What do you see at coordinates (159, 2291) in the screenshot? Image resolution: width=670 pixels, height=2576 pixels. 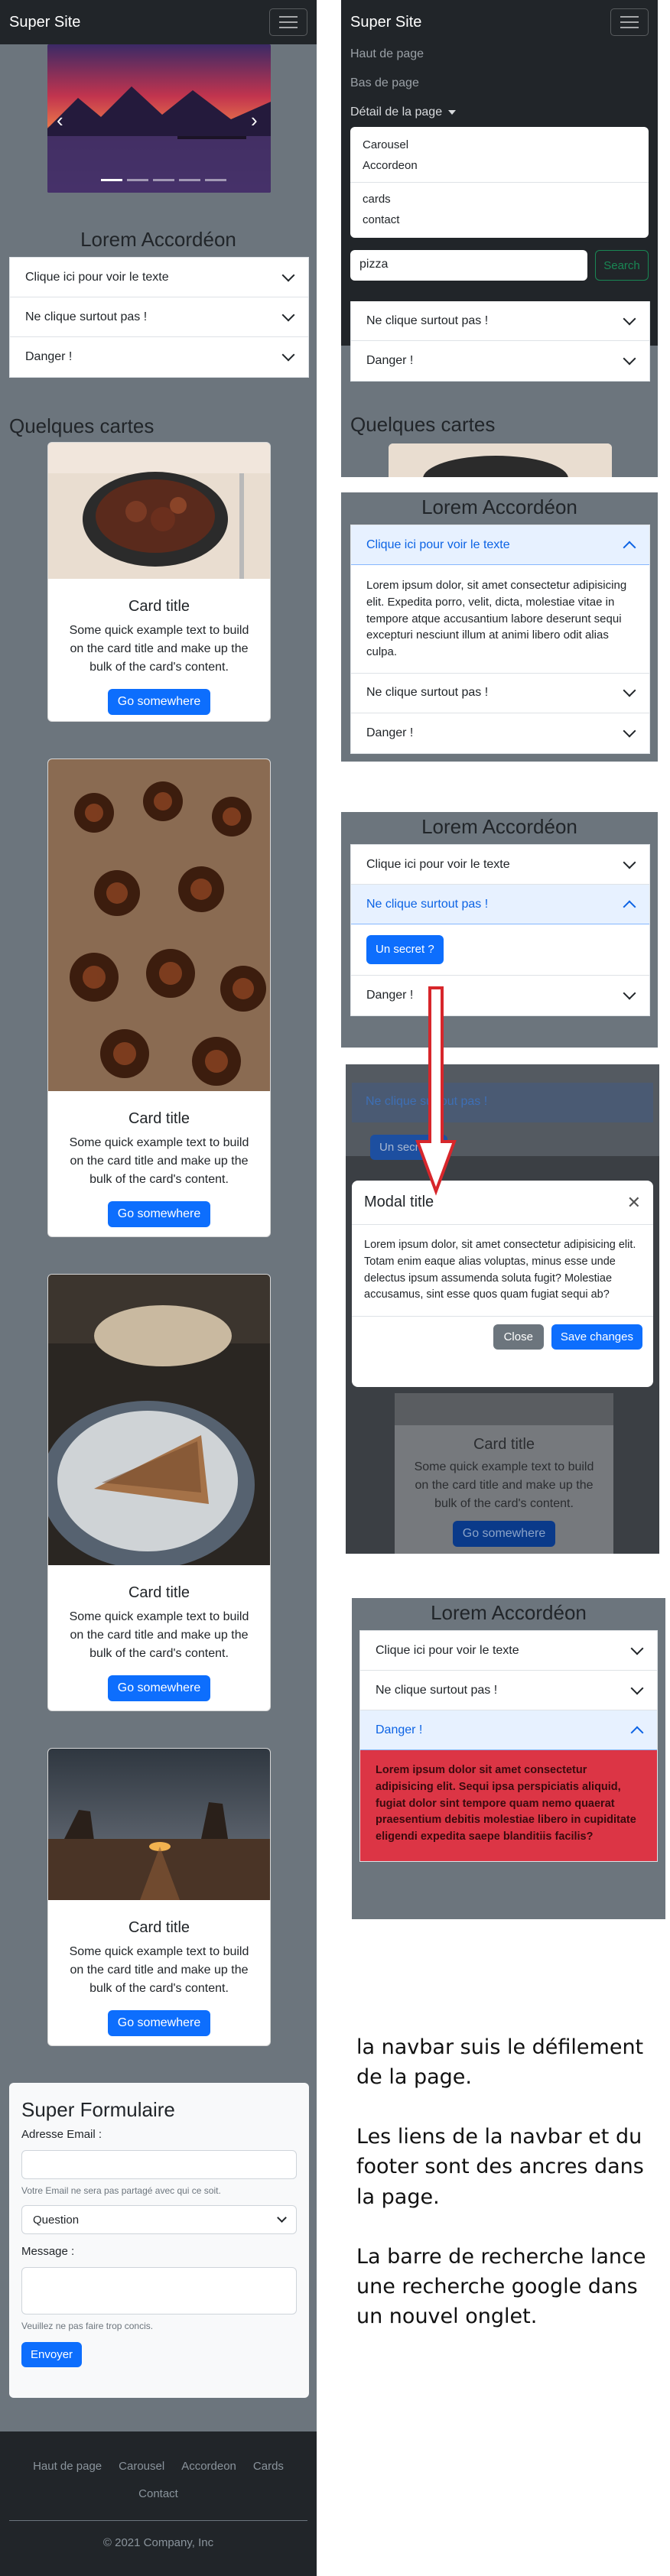 I see `message-textarea` at bounding box center [159, 2291].